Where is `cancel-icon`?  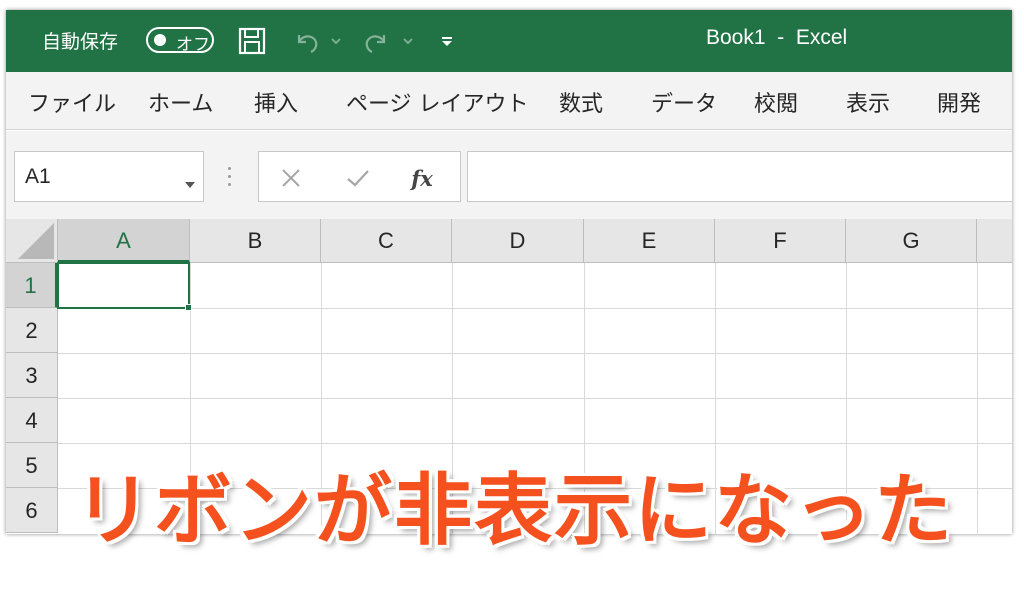
cancel-icon is located at coordinates (291, 178).